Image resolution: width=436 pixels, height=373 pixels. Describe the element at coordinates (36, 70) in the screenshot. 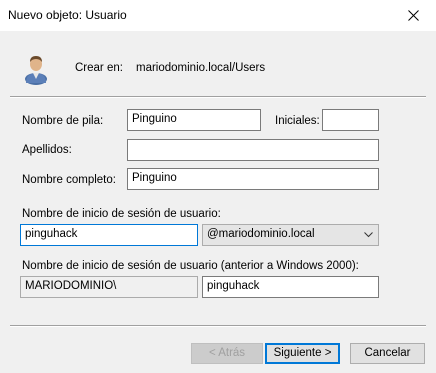

I see `user-icon` at that location.